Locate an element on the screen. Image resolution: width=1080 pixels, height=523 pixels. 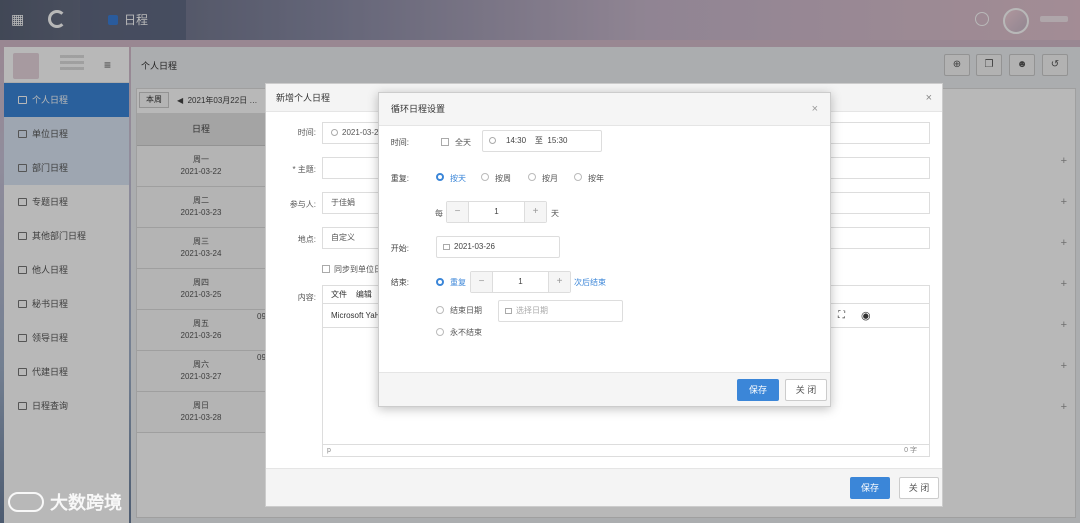
dialog-title: 循环日程设置 is located at coordinates (418, 109).